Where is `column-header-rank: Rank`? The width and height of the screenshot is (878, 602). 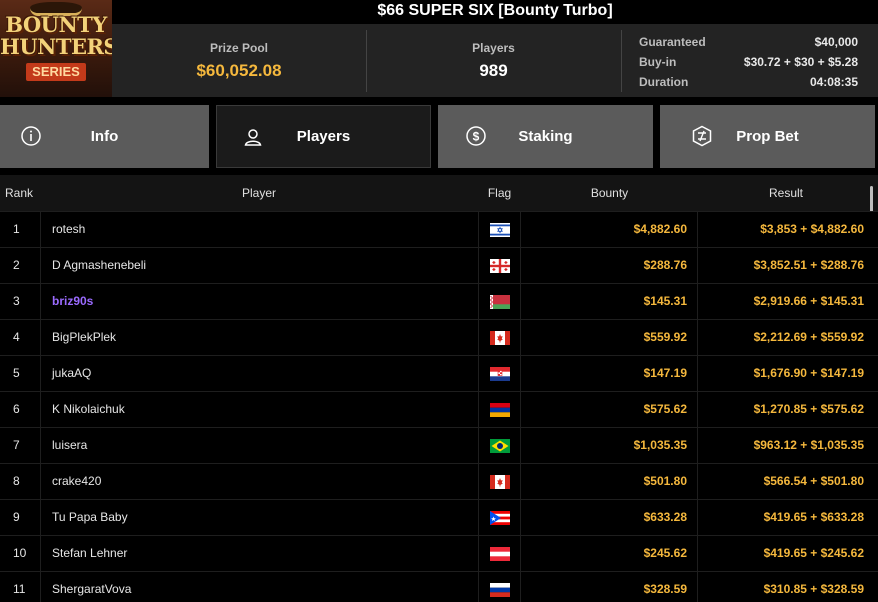
column-header-rank: Rank is located at coordinates (25, 193).